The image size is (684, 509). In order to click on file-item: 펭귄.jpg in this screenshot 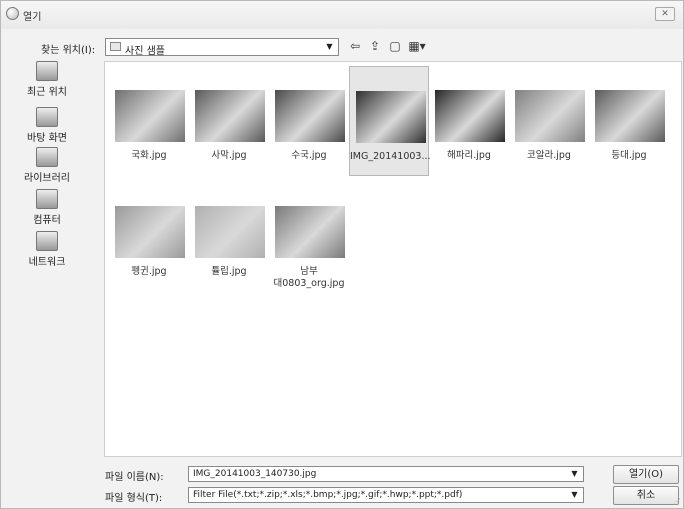, I will do `click(149, 237)`.